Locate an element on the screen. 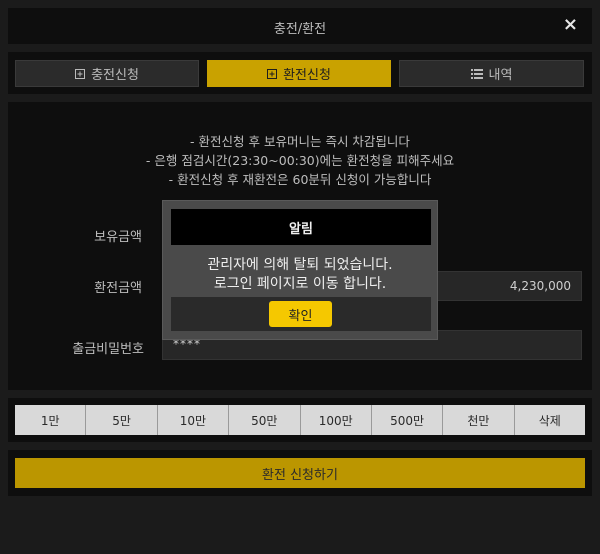 The width and height of the screenshot is (600, 554). title-bar: 충전/환전 × is located at coordinates (300, 26).